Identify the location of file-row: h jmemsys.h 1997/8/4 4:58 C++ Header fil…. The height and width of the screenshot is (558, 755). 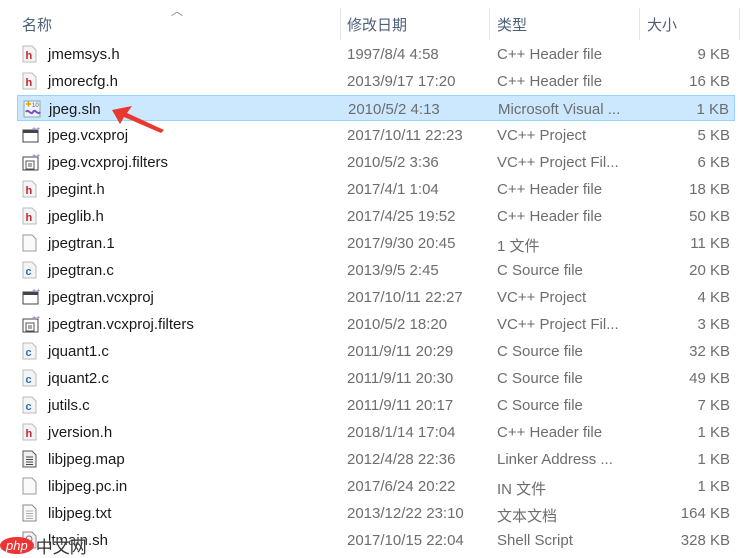
(376, 54).